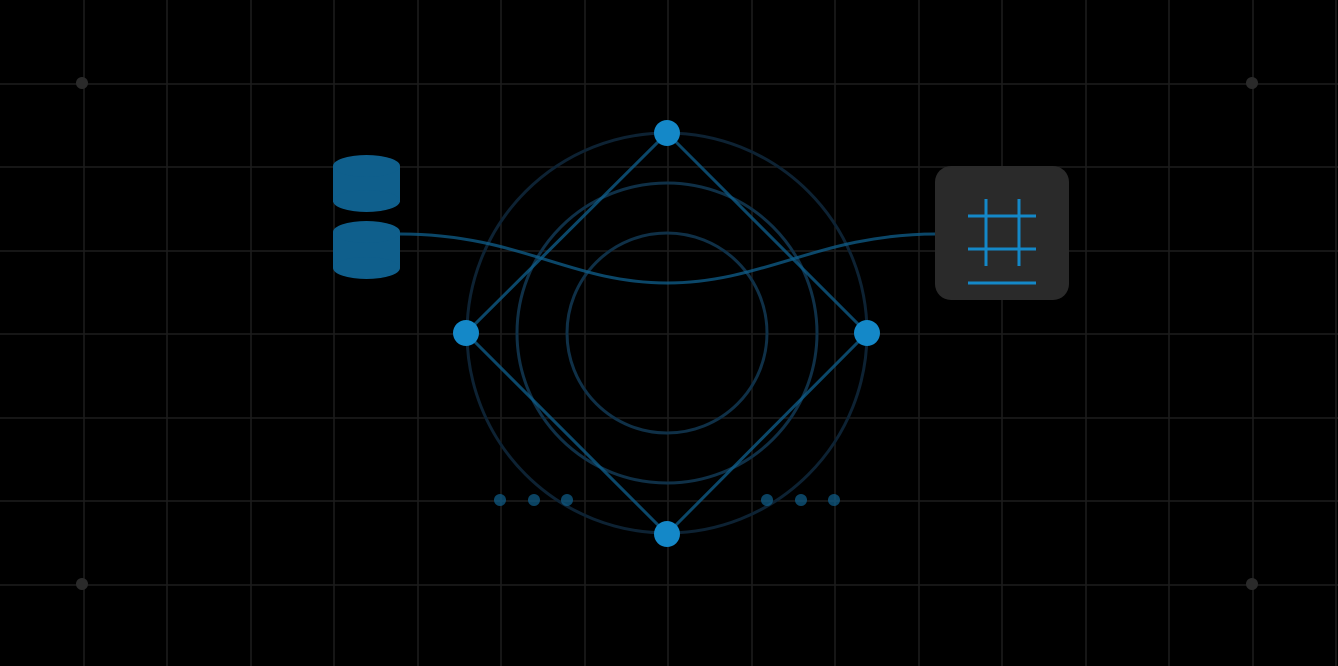 The height and width of the screenshot is (666, 1338). Describe the element at coordinates (667, 133) in the screenshot. I see `node-top` at that location.